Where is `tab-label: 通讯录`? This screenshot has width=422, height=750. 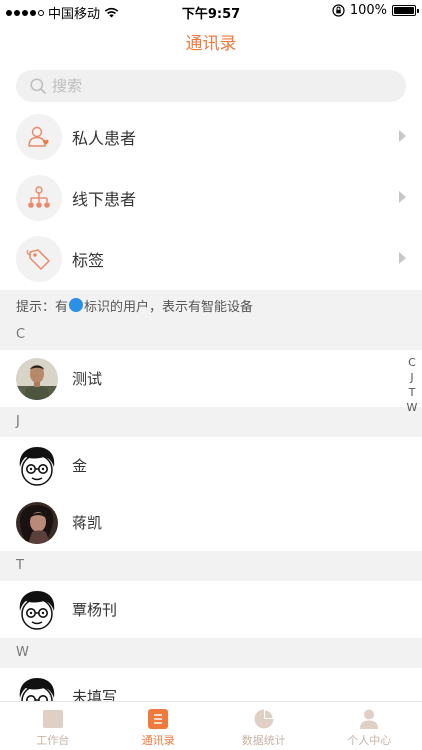 tab-label: 通讯录 is located at coordinates (158, 740).